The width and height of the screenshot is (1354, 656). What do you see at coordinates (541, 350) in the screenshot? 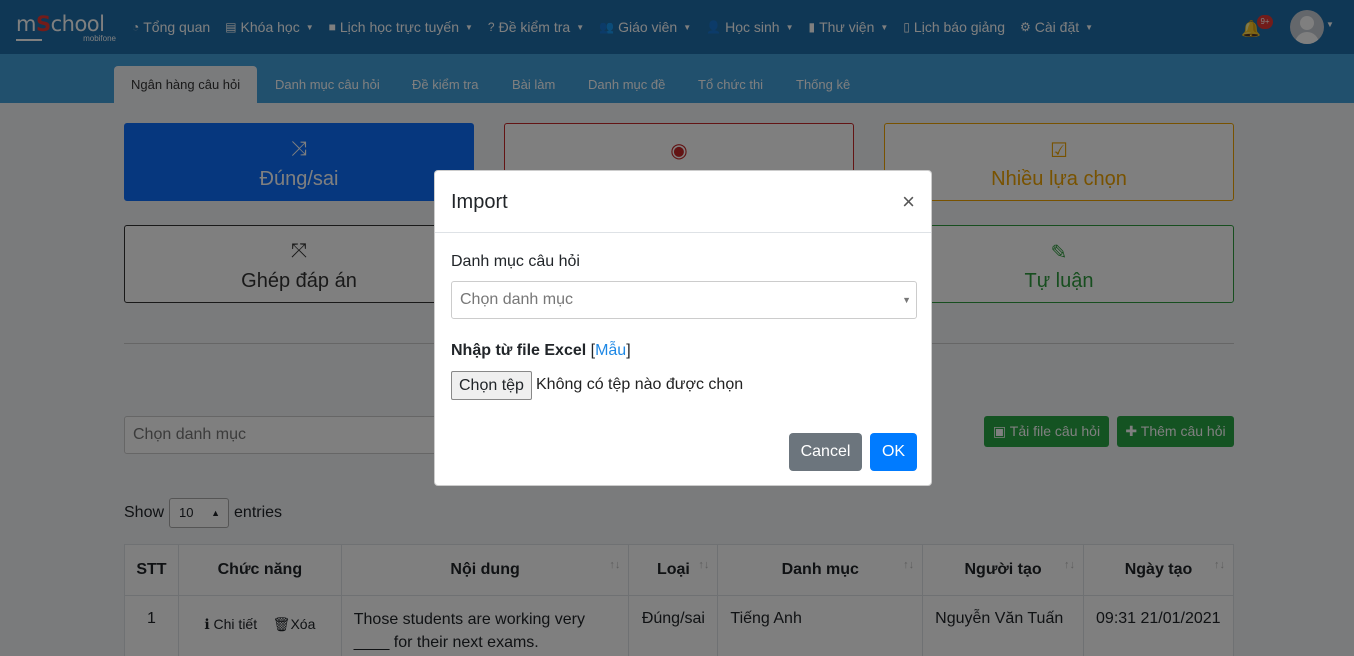
I see `excel-import-label: Nhập từ file Excel [Mẫu]` at bounding box center [541, 350].